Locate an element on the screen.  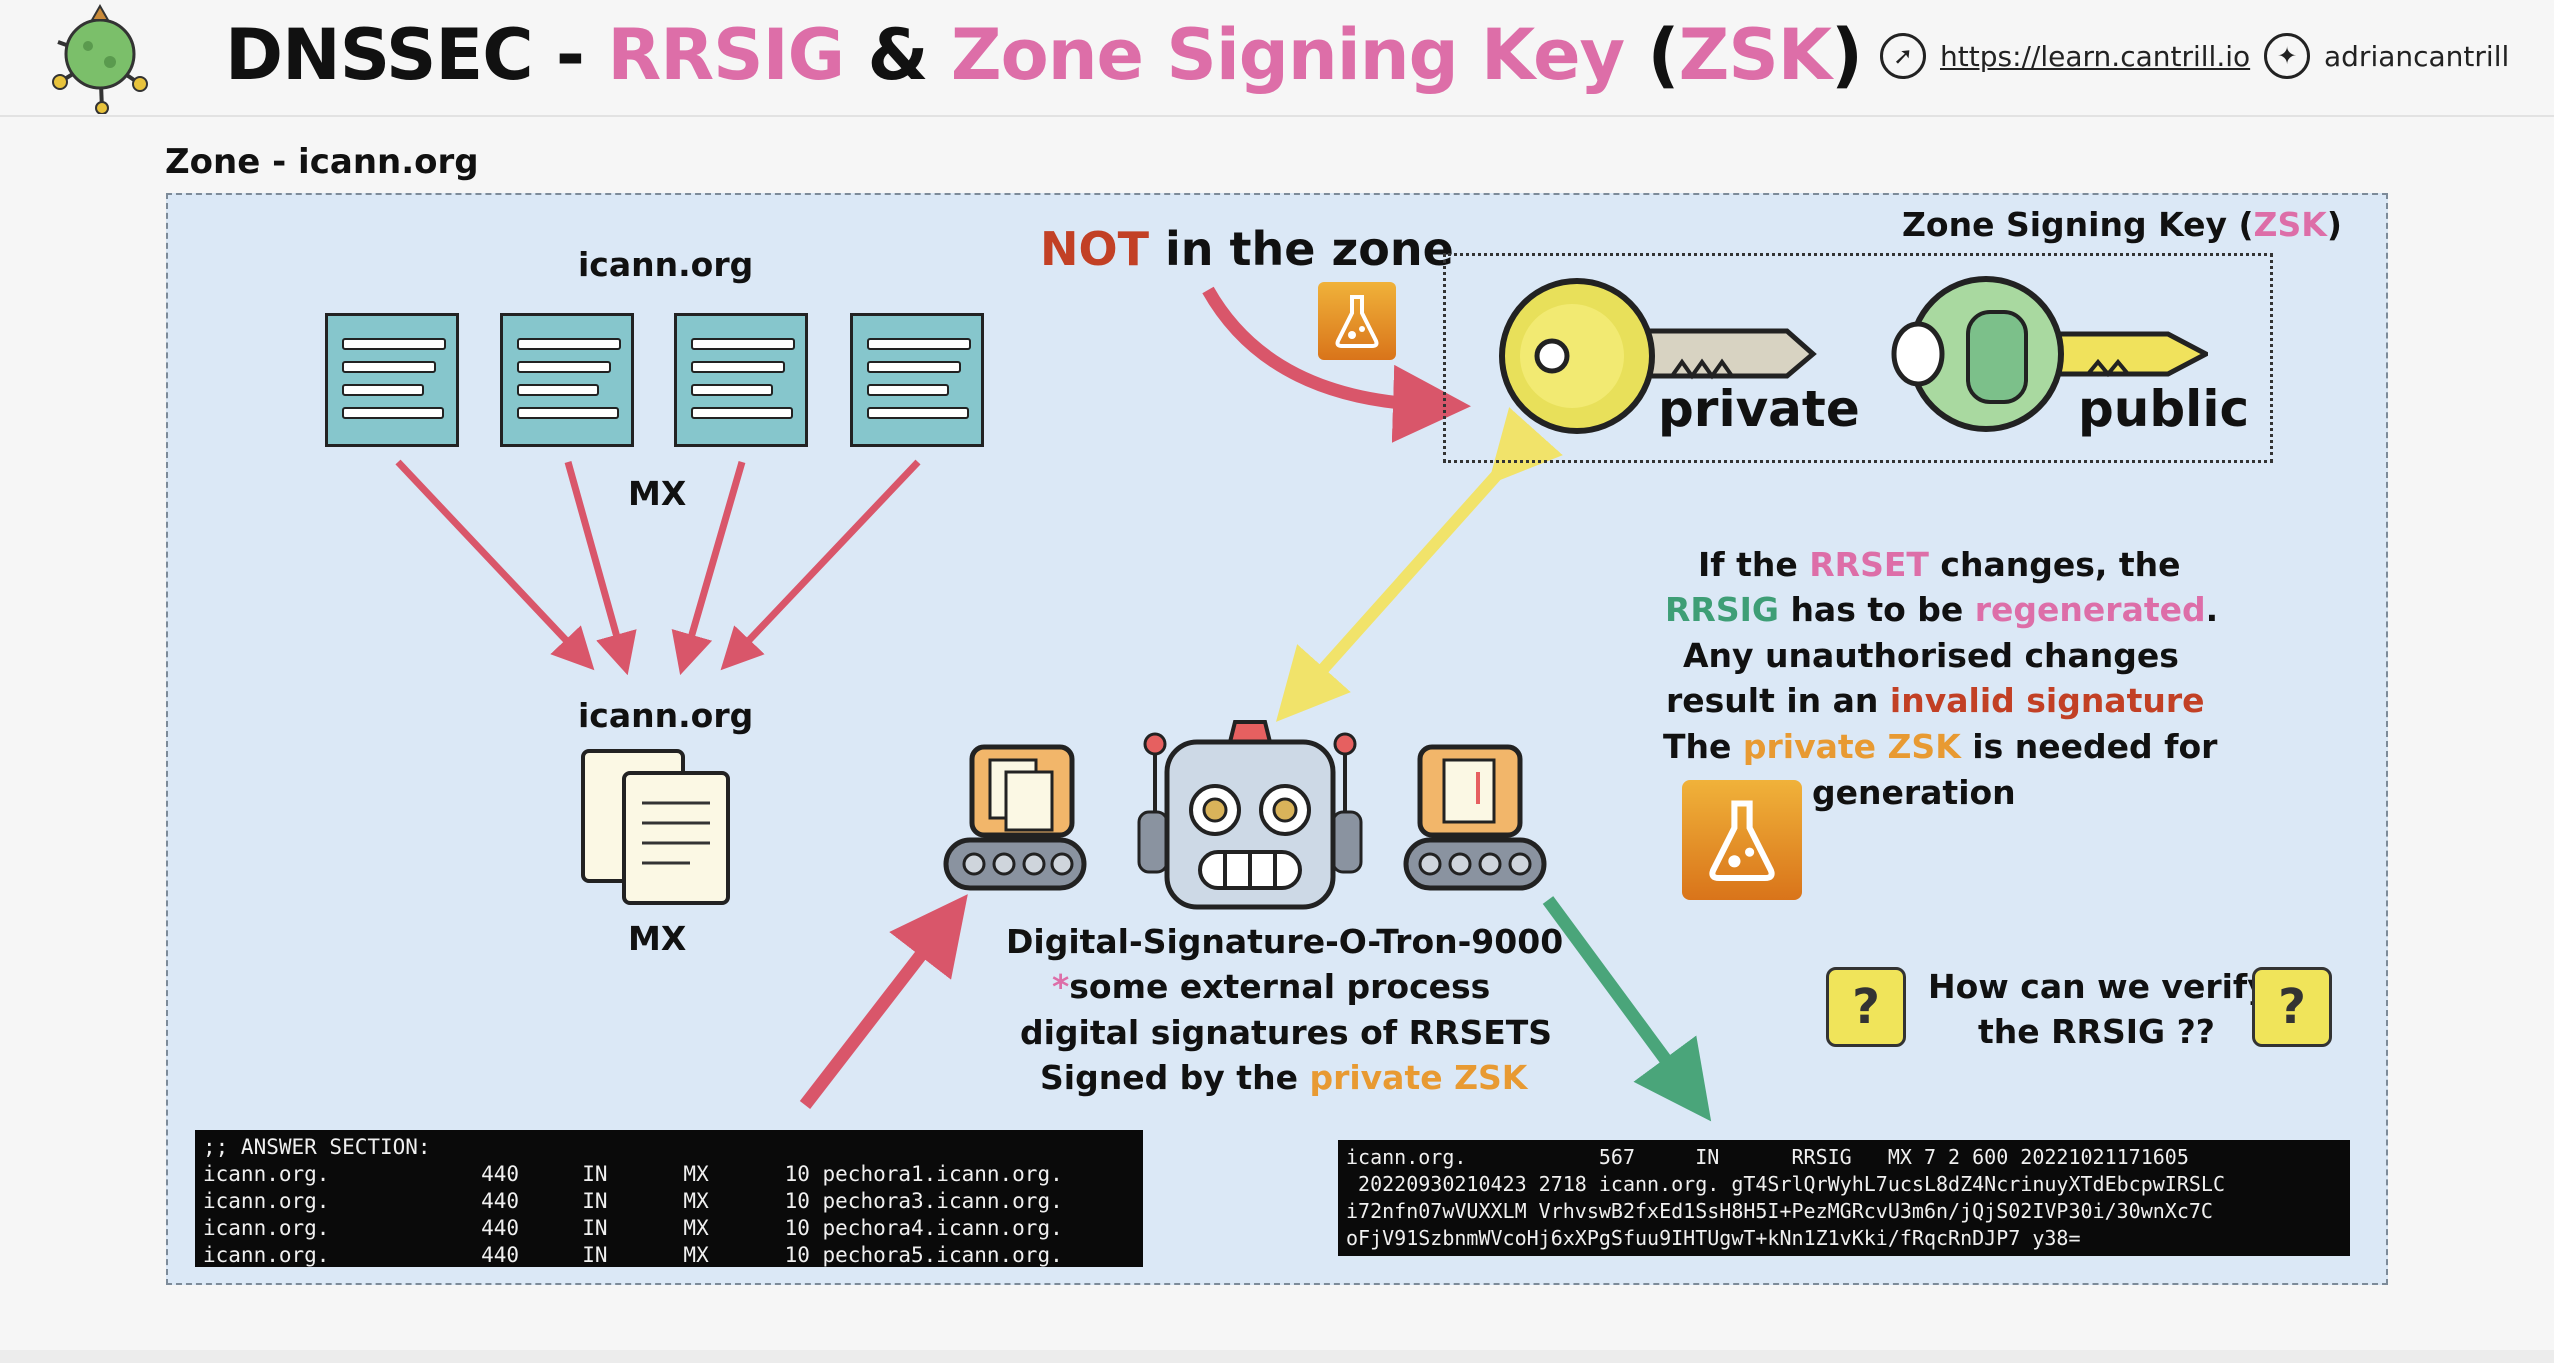
not-in-zone-label: NOT in the zone is located at coordinates (1247, 249).